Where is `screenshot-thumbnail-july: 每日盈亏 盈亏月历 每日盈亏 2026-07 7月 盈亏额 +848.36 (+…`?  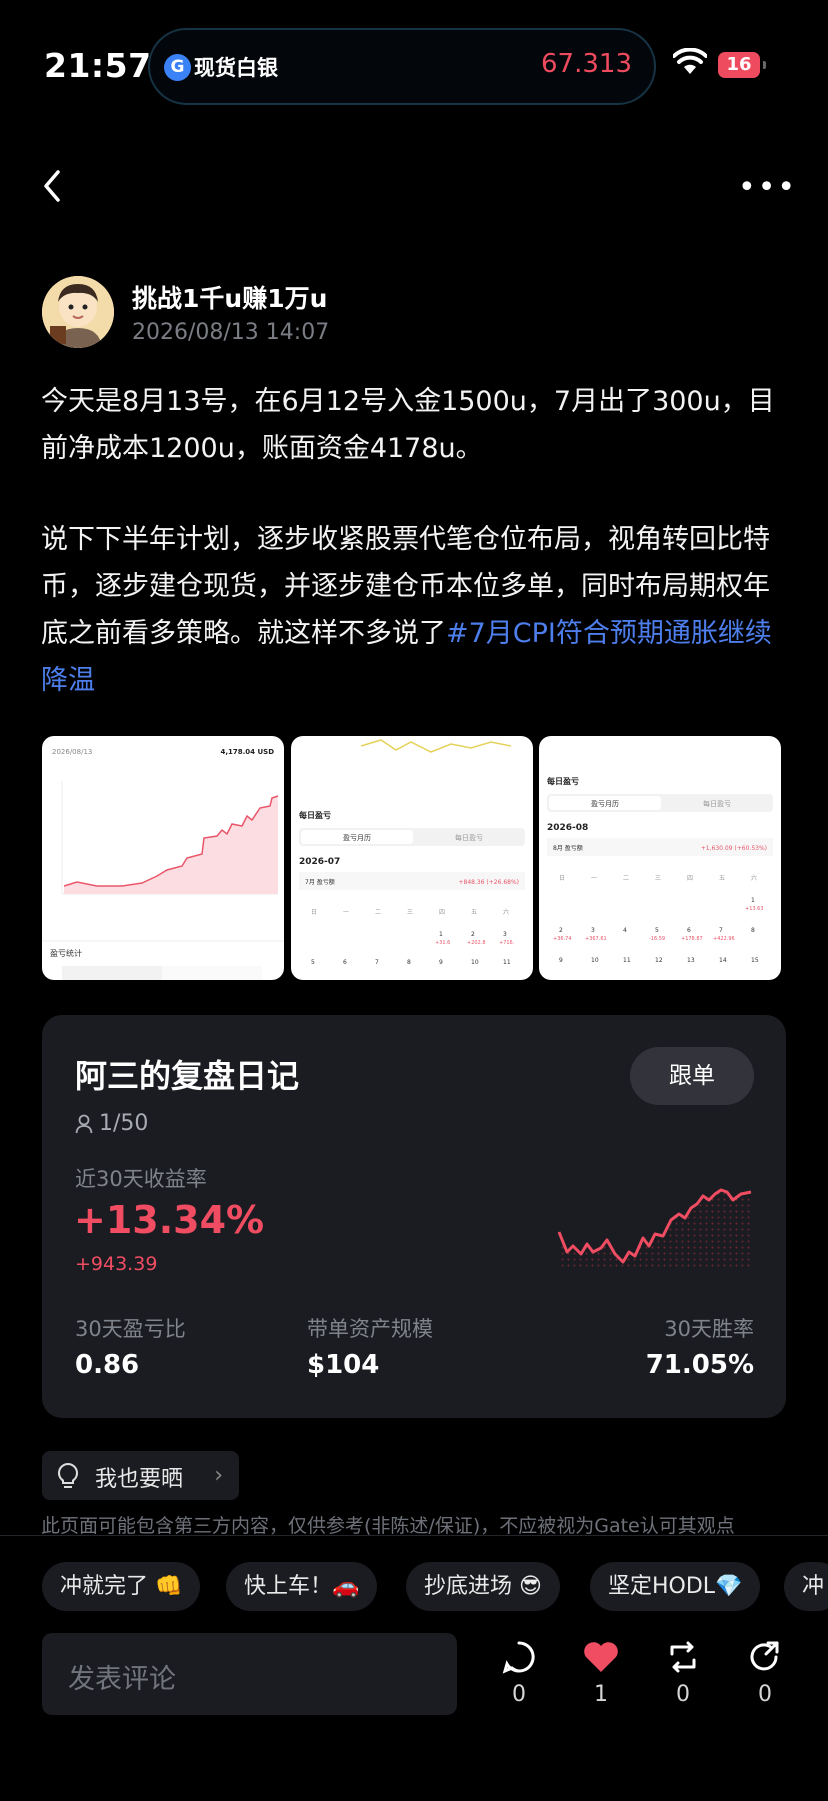 screenshot-thumbnail-july: 每日盈亏 盈亏月历 每日盈亏 2026-07 7月 盈亏额 +848.36 (+… is located at coordinates (412, 858).